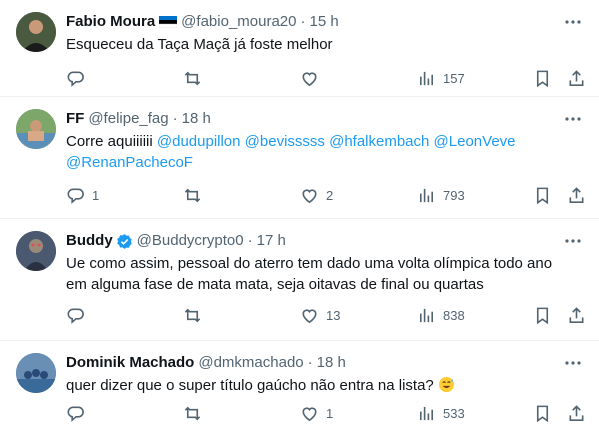 Image resolution: width=599 pixels, height=437 pixels. Describe the element at coordinates (110, 22) in the screenshot. I see `author-name: Fabio Moura` at that location.